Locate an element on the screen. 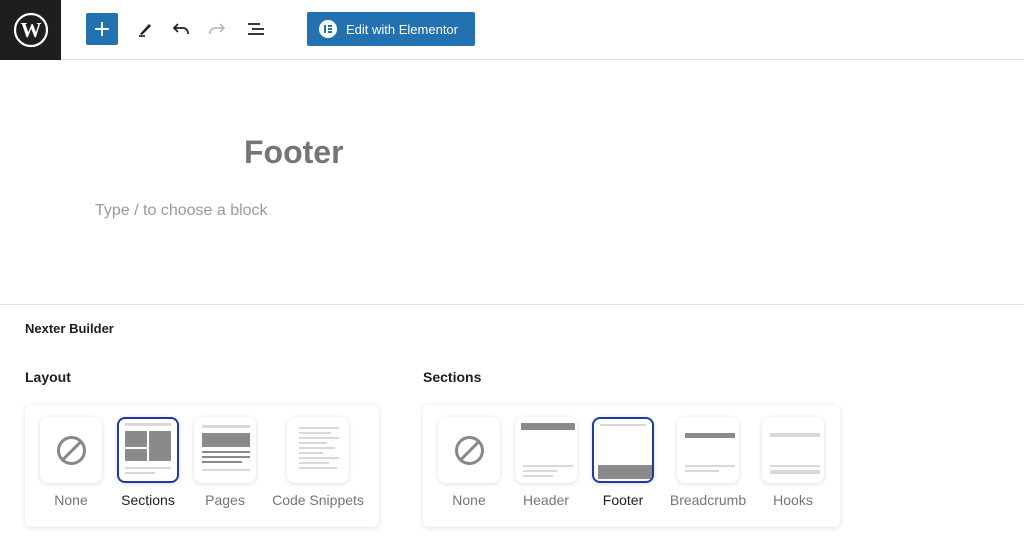 This screenshot has width=1024, height=545. plus-icon is located at coordinates (102, 29).